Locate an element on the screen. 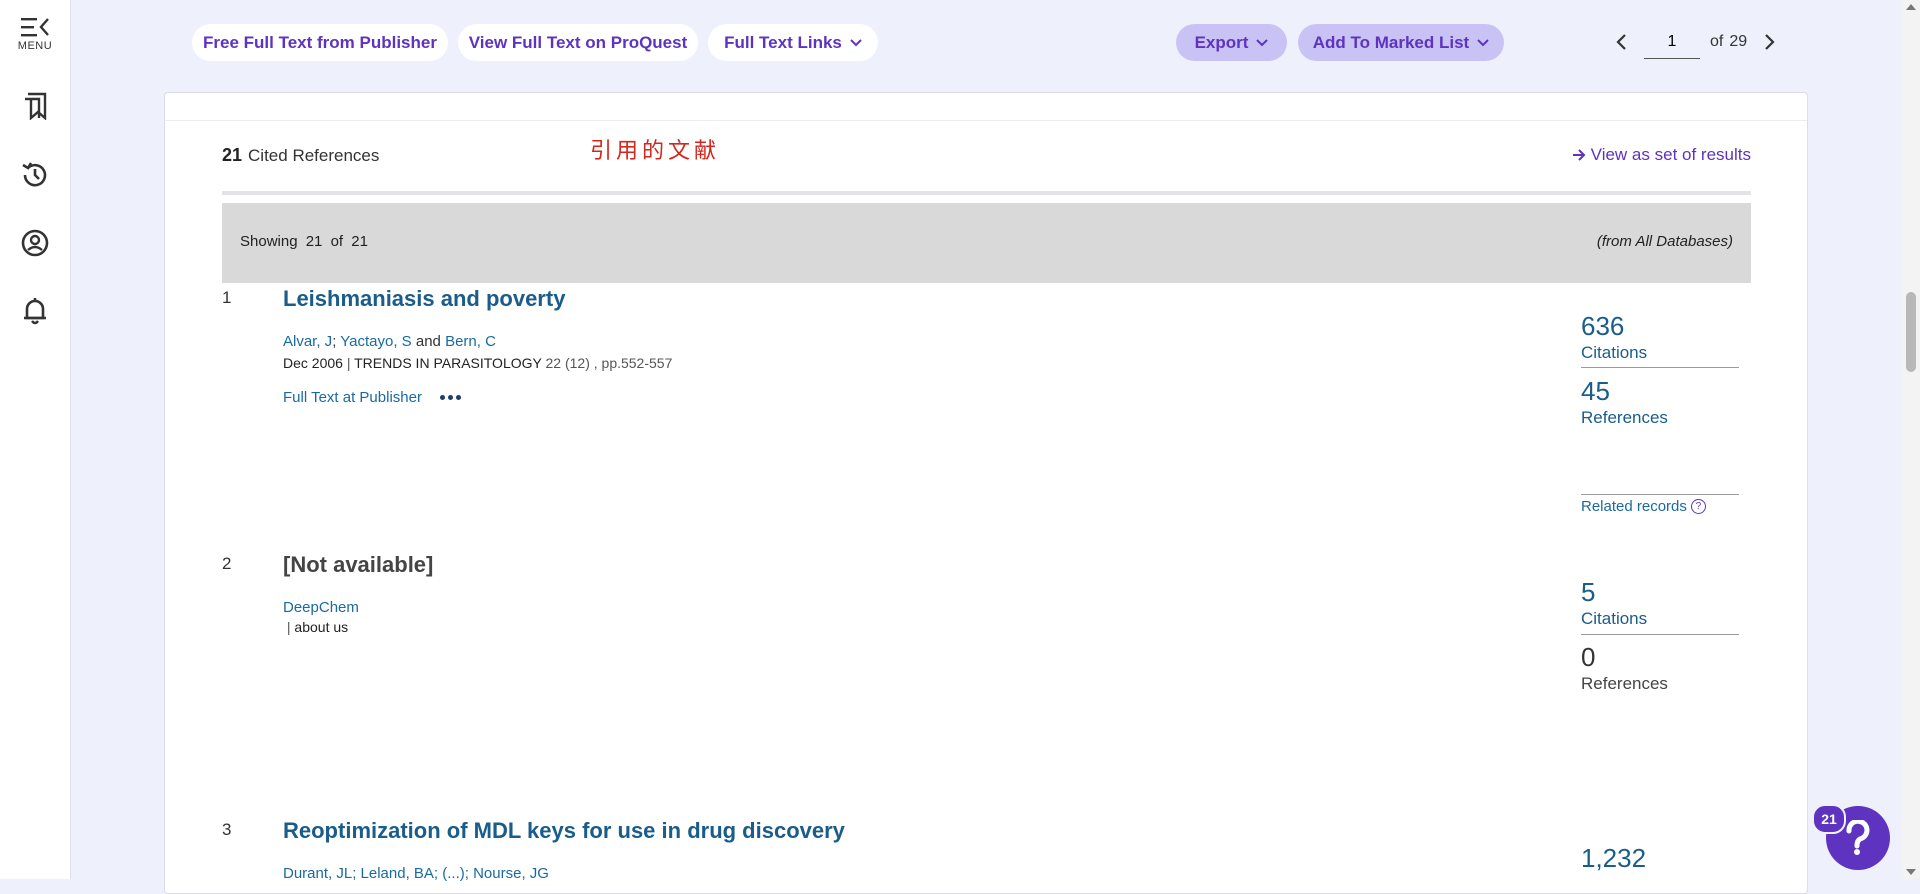 This screenshot has width=1920, height=894. alerts-nav is located at coordinates (35, 311).